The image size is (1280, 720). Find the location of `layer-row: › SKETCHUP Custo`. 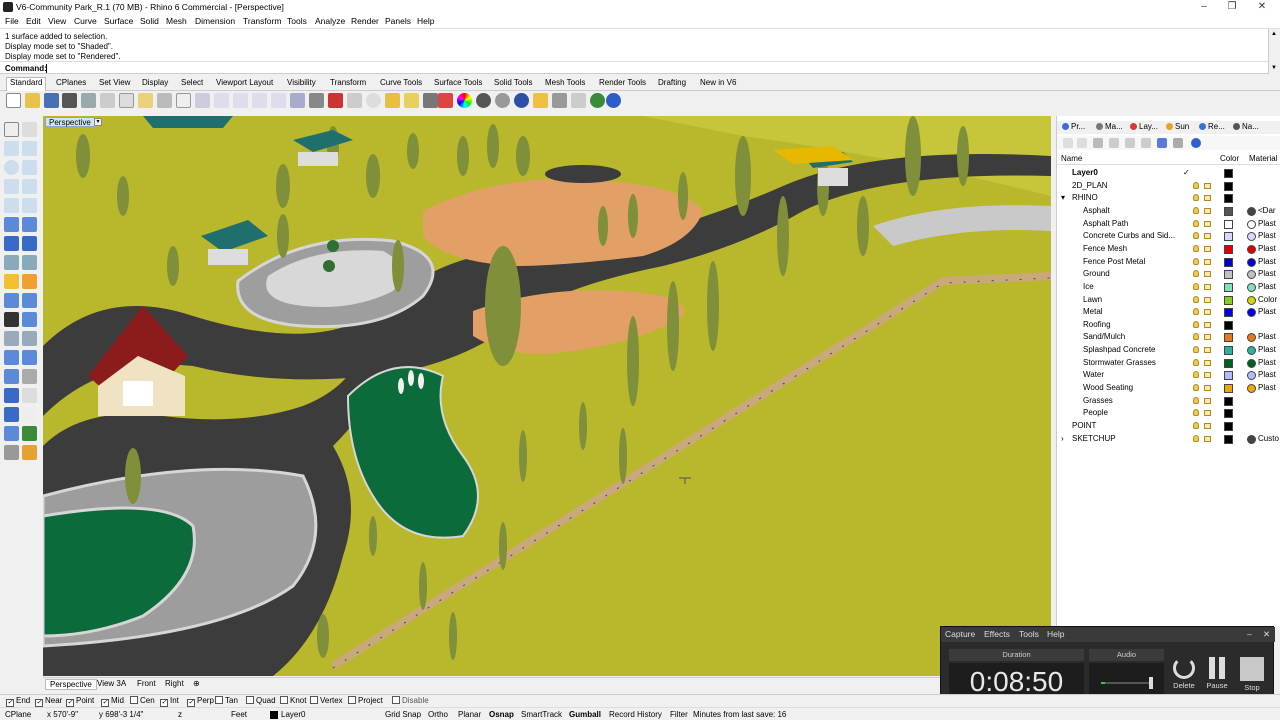

layer-row: › SKETCHUP Custo is located at coordinates (1168, 439).